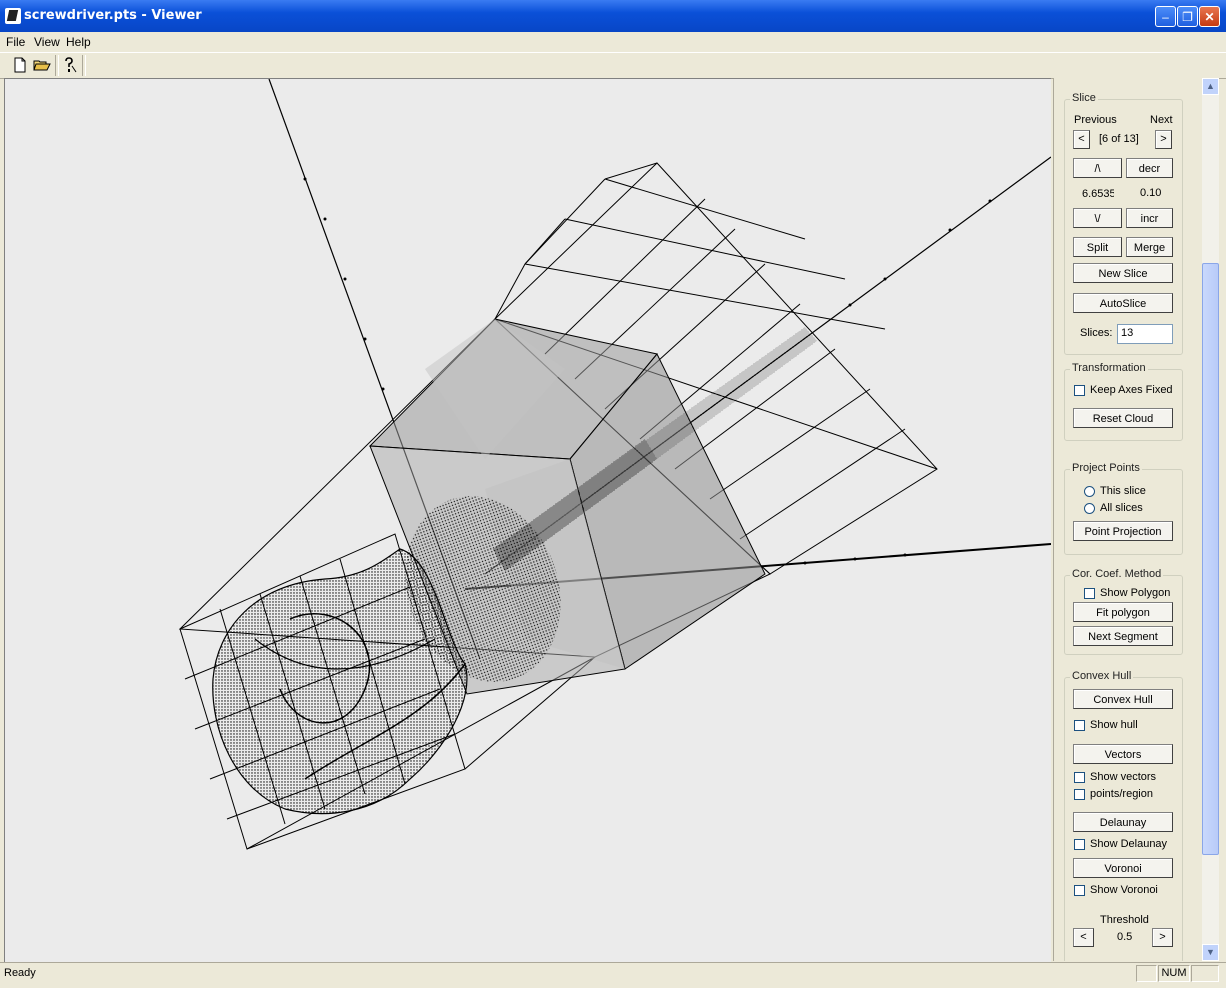 The image size is (1226, 988). I want to click on show-vectors-checkbox, so click(1079, 777).